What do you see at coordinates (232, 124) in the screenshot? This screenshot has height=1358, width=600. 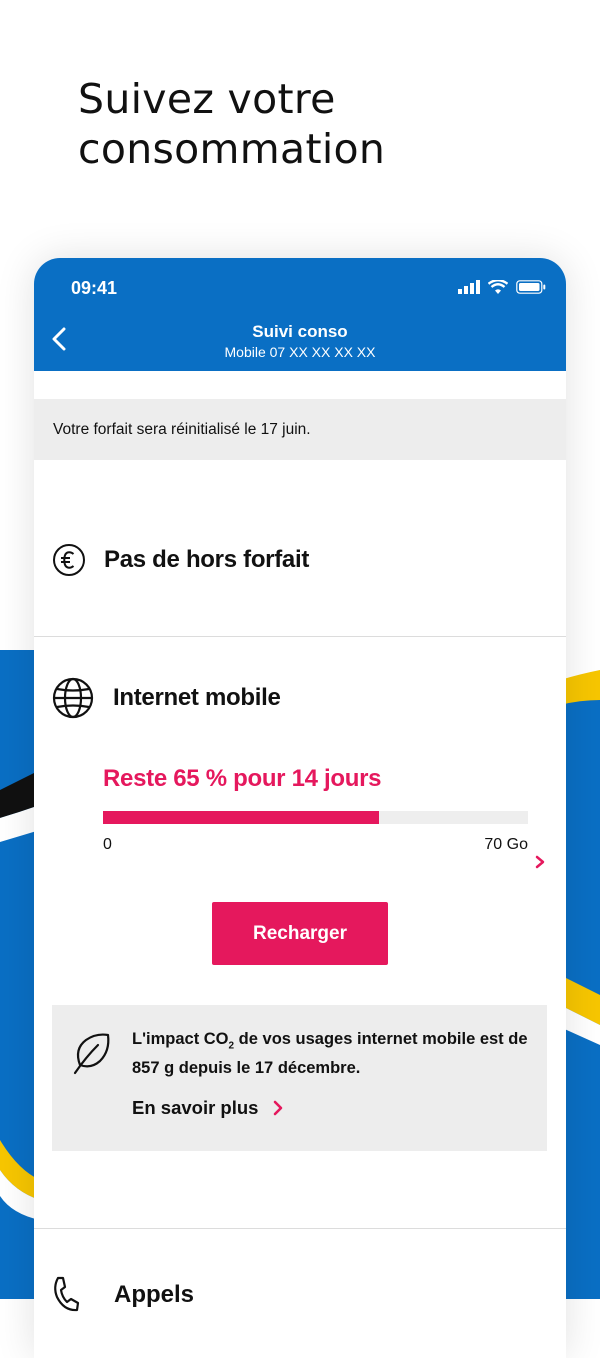 I see `page-headline: Suivez votre consommation` at bounding box center [232, 124].